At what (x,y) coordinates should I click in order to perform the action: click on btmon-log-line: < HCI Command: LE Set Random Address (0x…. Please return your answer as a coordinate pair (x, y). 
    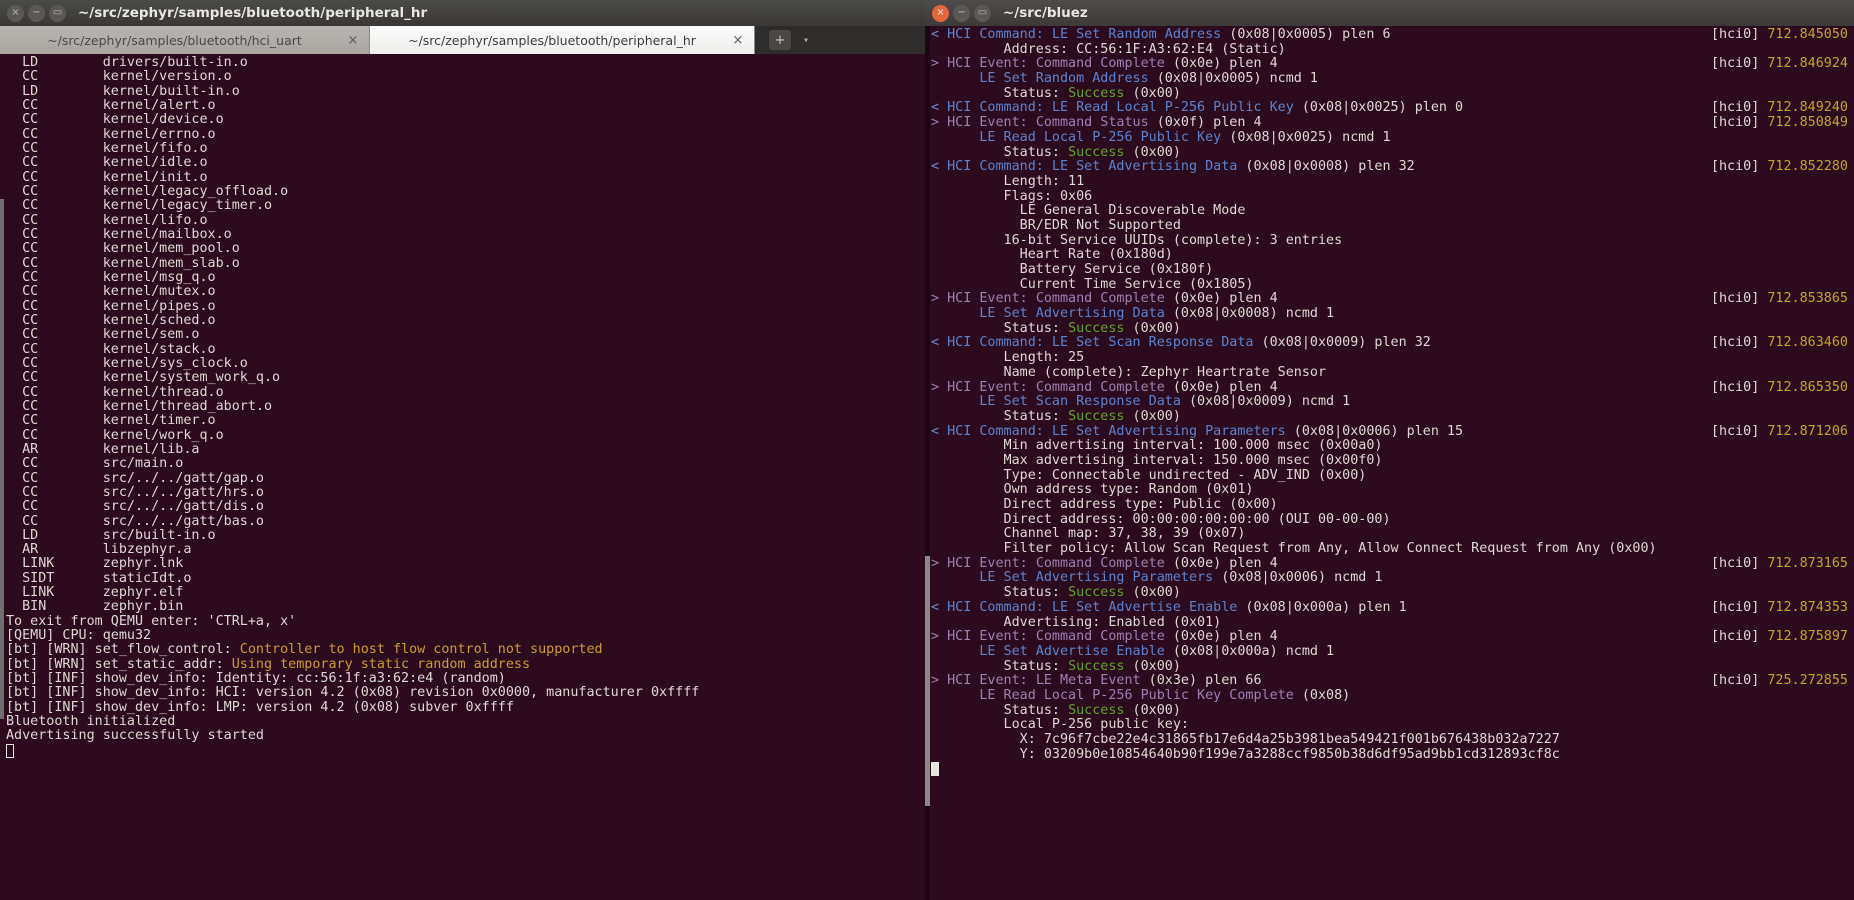
    Looking at the image, I should click on (1389, 34).